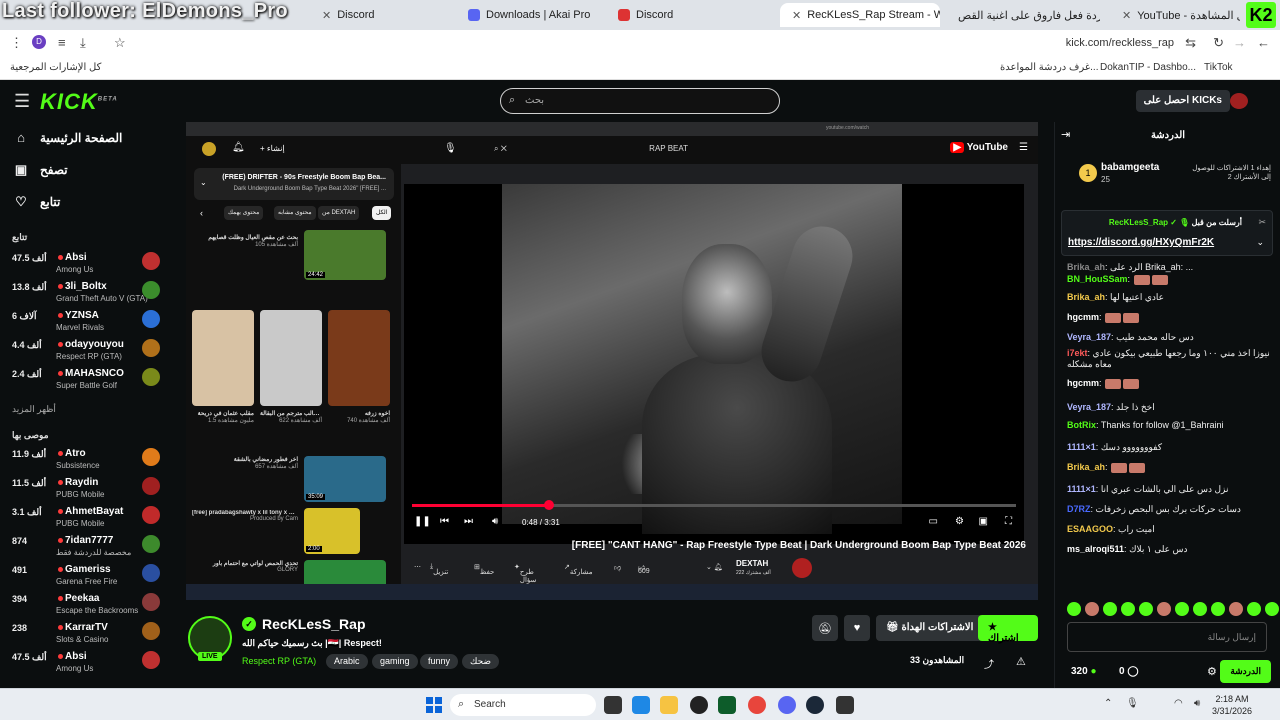 This screenshot has height=720, width=1280. What do you see at coordinates (591, 150) in the screenshot?
I see `yt-search-input: ⌕ ✕ RAP BEAT` at bounding box center [591, 150].